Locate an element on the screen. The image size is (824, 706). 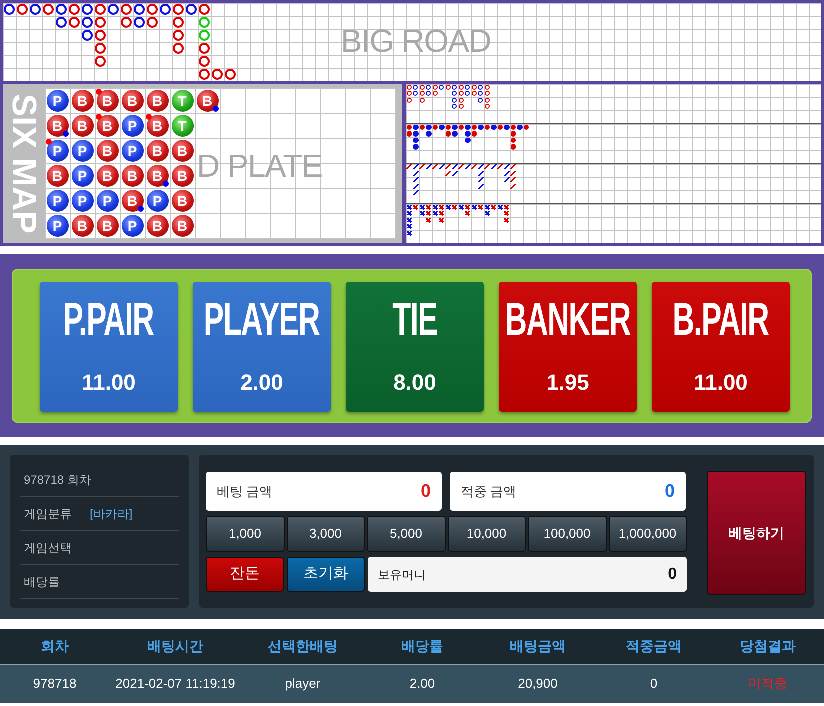
chip-button: 1,000,000 is located at coordinates (647, 534).